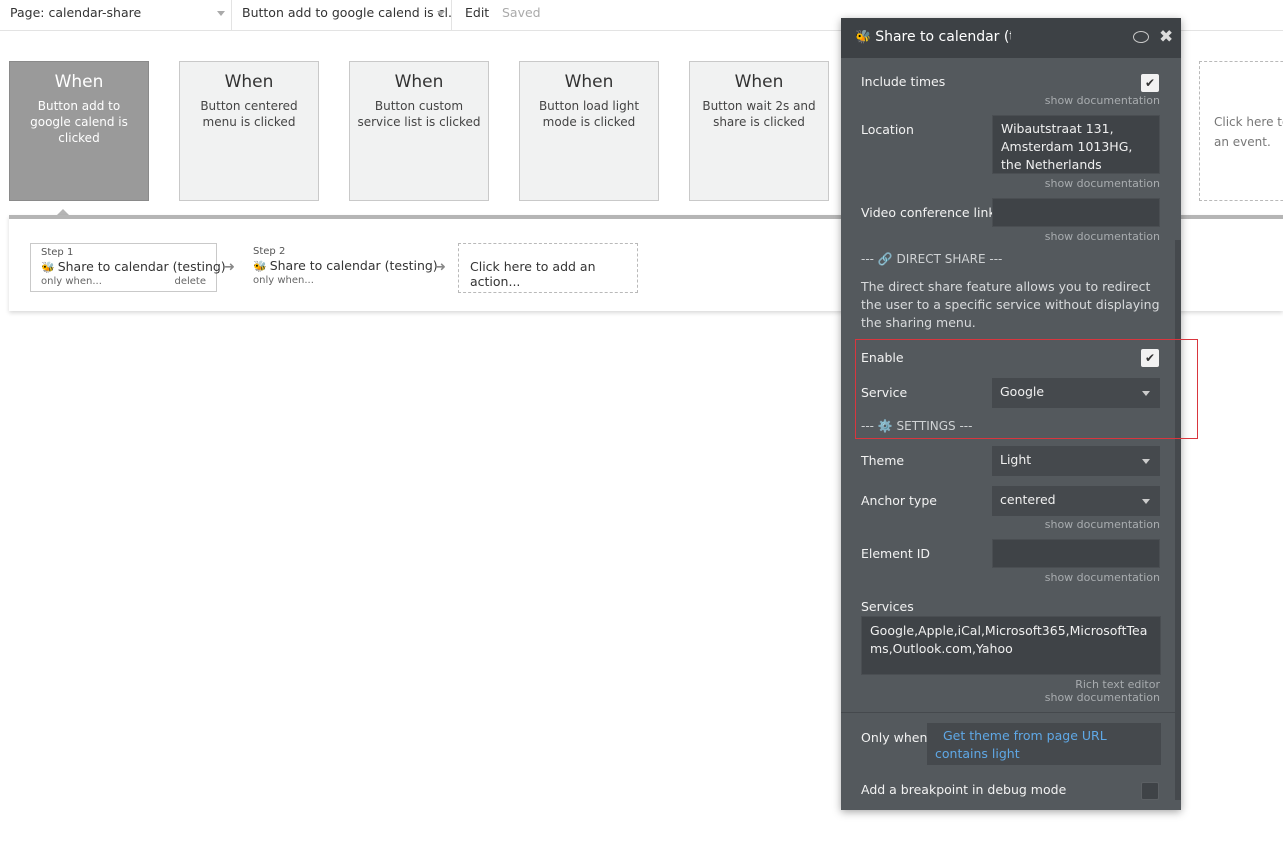 The height and width of the screenshot is (859, 1283). I want to click on anchor-type-dropdown-value: centered, so click(1028, 499).